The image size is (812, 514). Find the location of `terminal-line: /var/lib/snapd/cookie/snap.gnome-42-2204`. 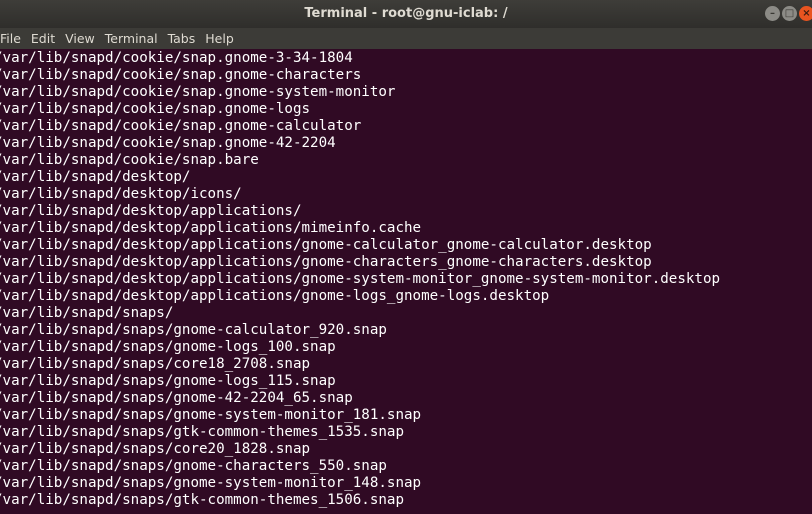

terminal-line: /var/lib/snapd/cookie/snap.gnome-42-2204 is located at coordinates (168, 143).